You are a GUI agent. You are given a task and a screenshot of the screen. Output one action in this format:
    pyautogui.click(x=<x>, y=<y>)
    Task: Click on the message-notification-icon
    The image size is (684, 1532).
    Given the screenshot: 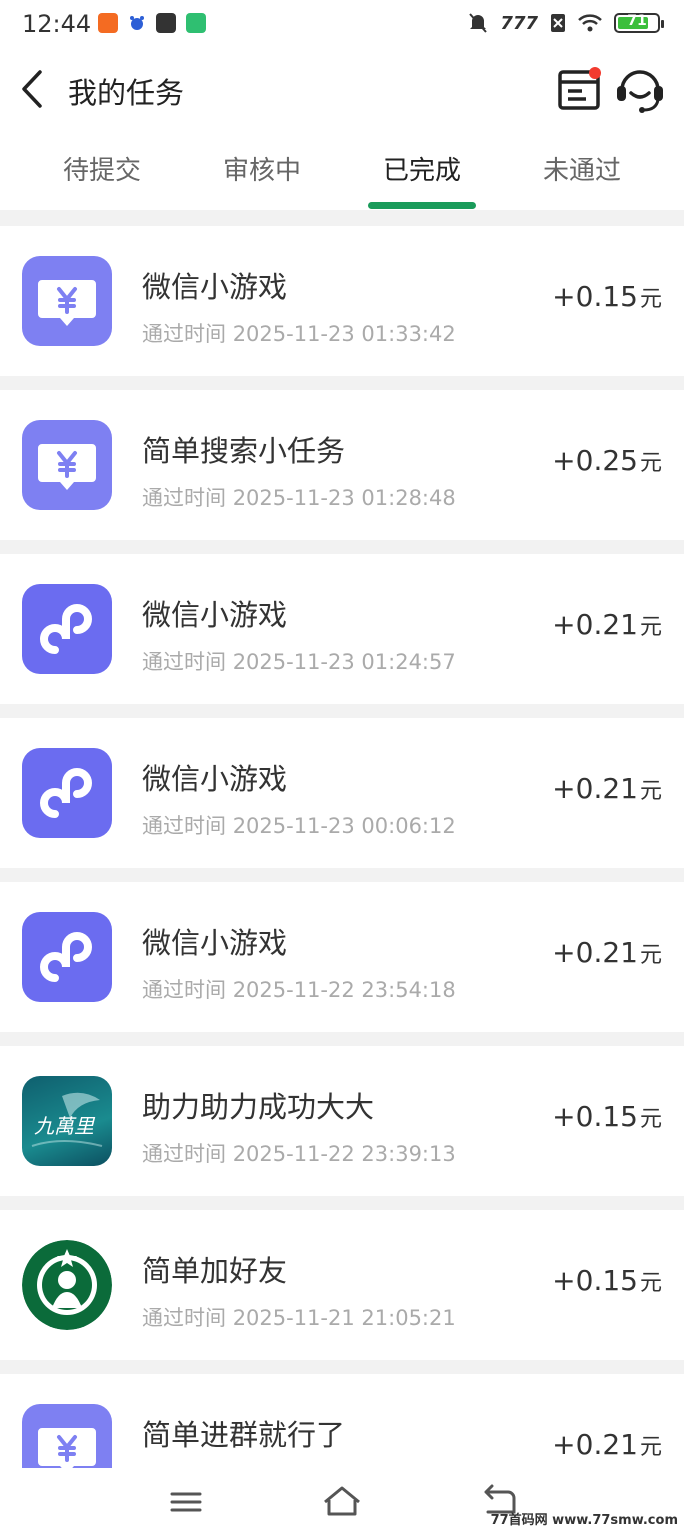 What is the action you would take?
    pyautogui.click(x=166, y=23)
    